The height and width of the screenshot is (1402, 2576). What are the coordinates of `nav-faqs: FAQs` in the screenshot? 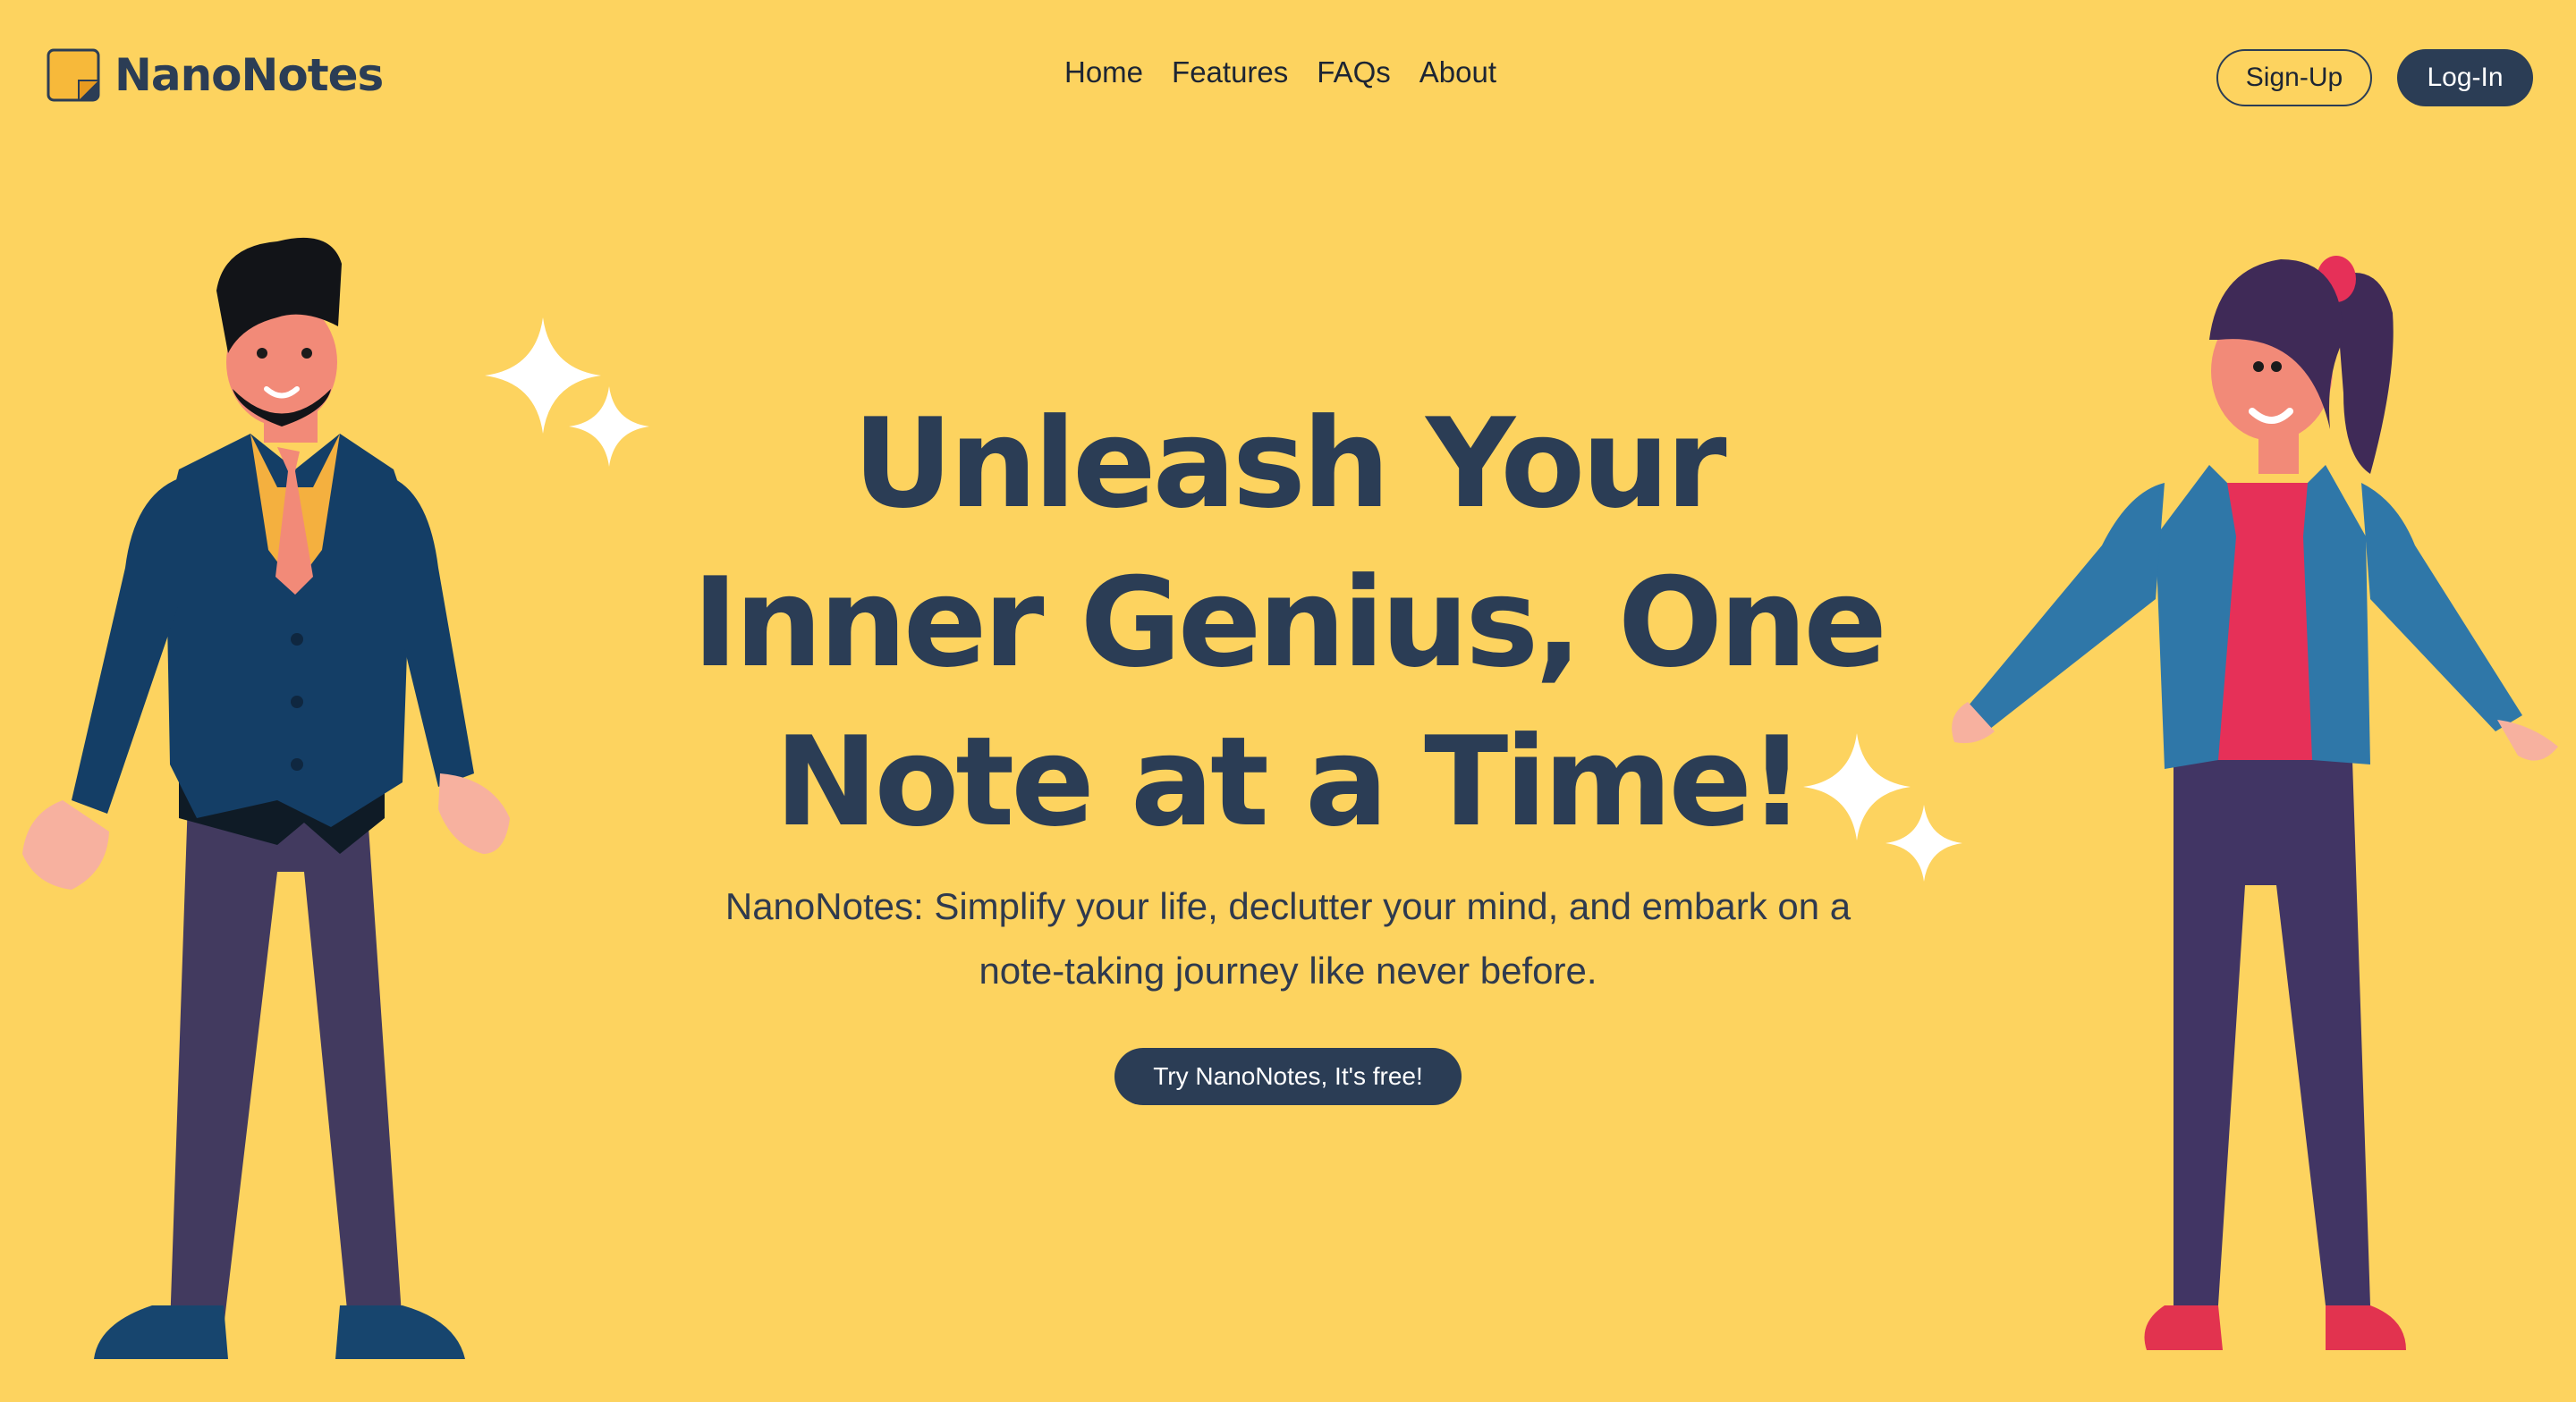 It's located at (1354, 72).